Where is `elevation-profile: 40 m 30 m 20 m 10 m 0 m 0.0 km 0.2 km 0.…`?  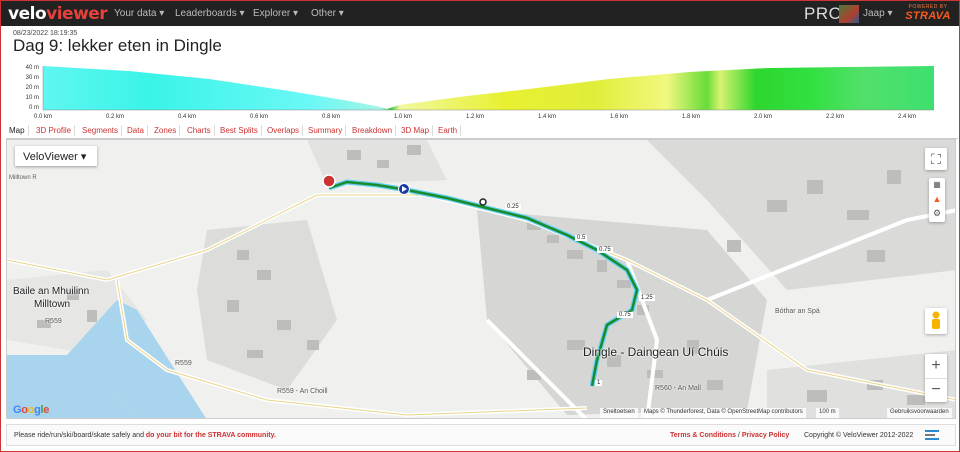 elevation-profile: 40 m 30 m 20 m 10 m 0 m 0.0 km 0.2 km 0.… is located at coordinates (479, 92).